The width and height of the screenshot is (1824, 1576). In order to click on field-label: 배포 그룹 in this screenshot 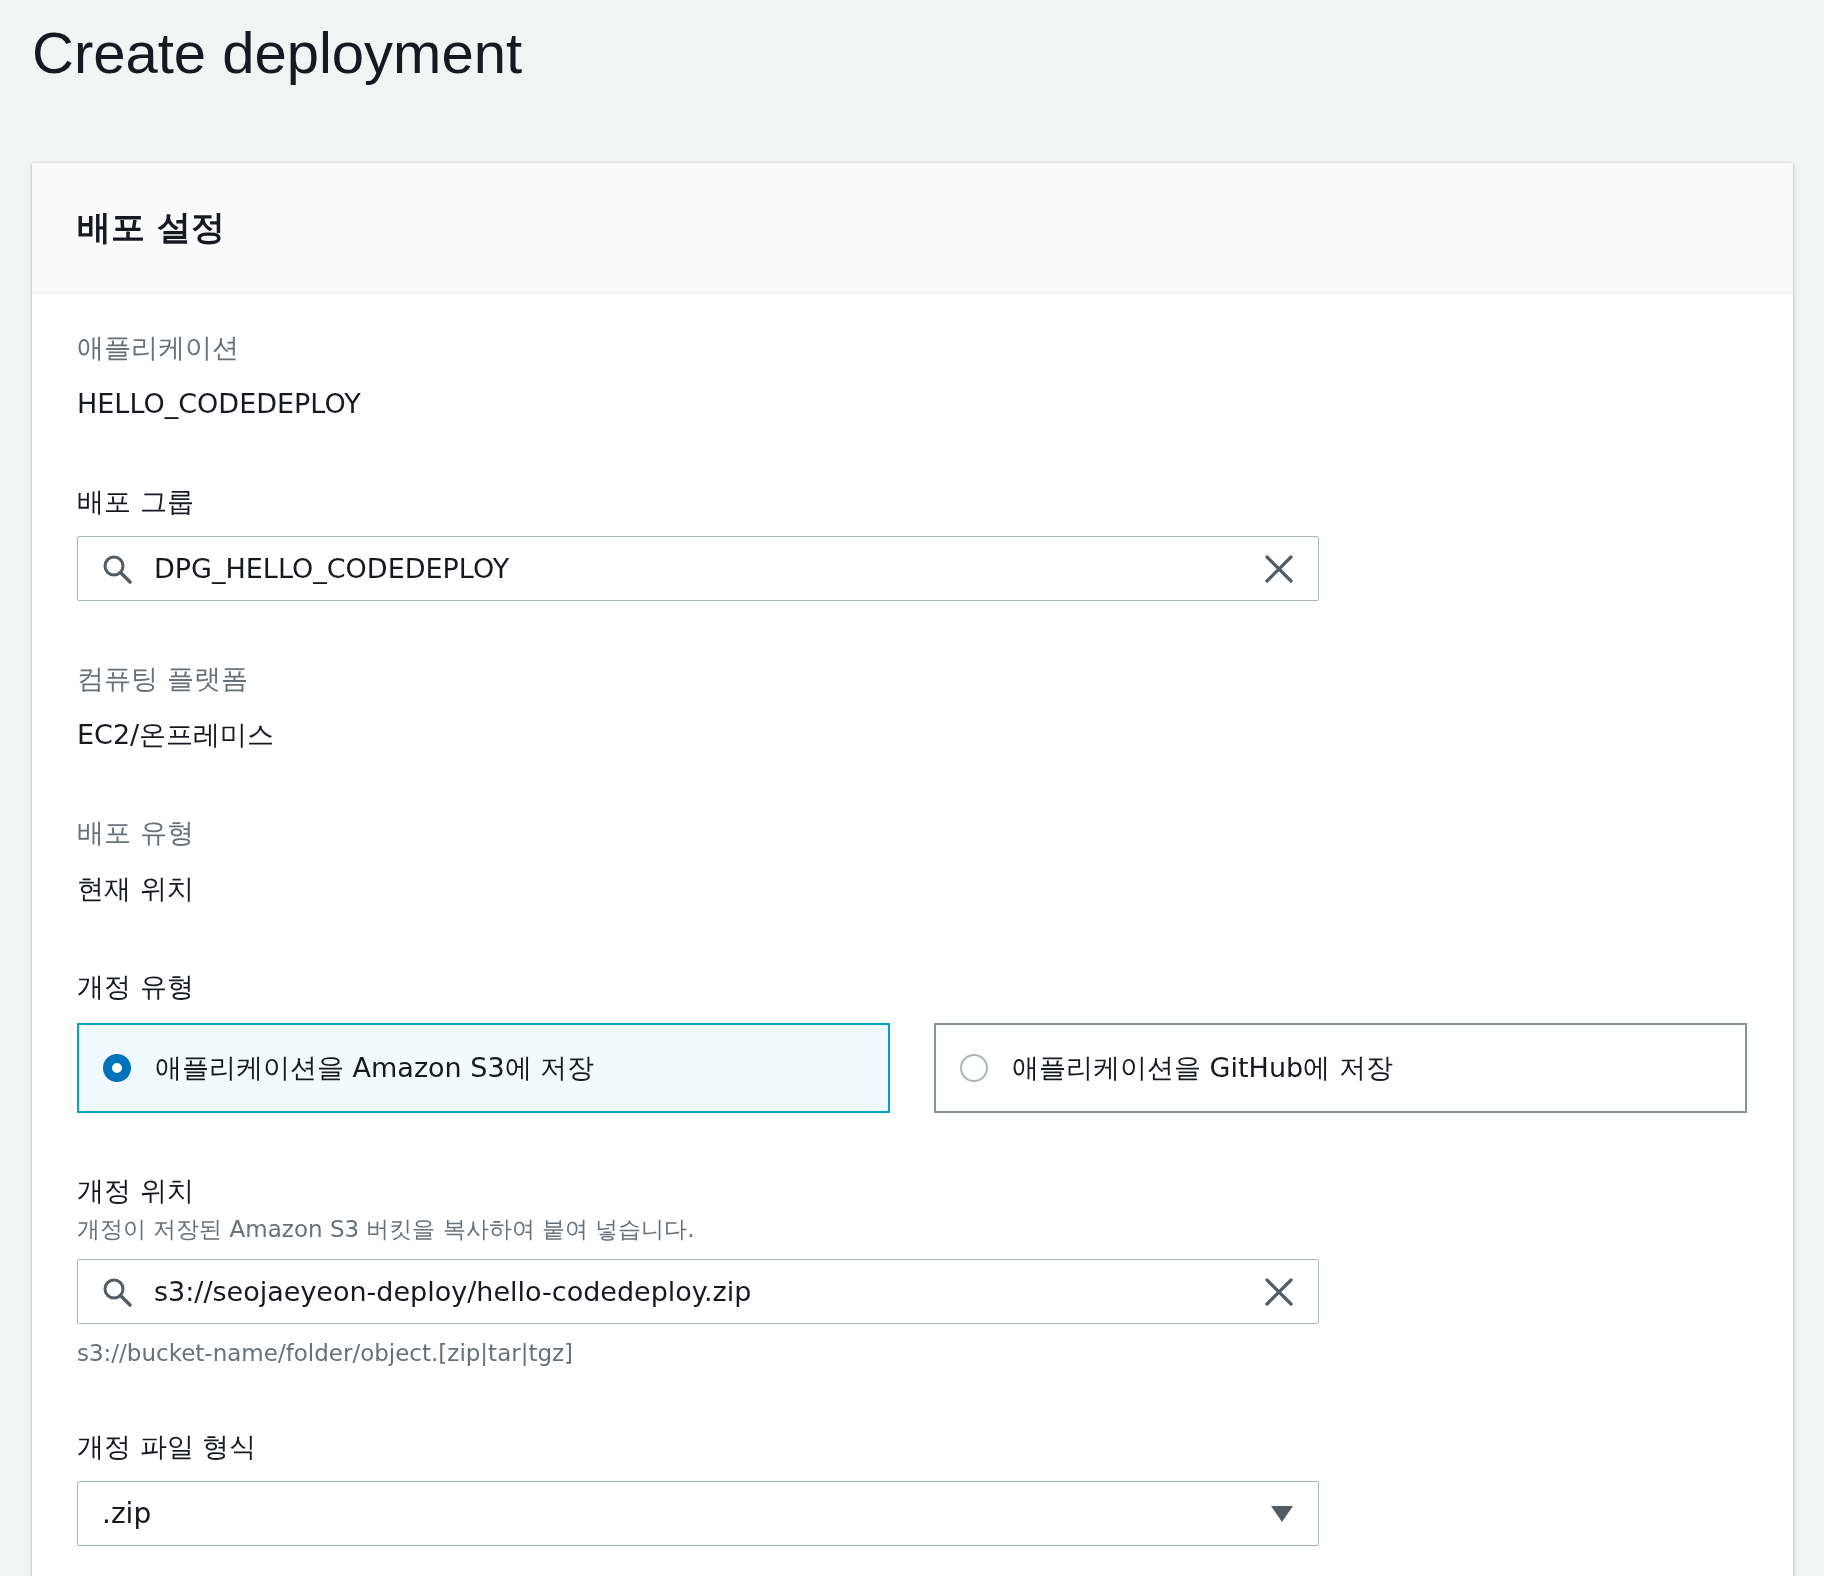, I will do `click(135, 502)`.